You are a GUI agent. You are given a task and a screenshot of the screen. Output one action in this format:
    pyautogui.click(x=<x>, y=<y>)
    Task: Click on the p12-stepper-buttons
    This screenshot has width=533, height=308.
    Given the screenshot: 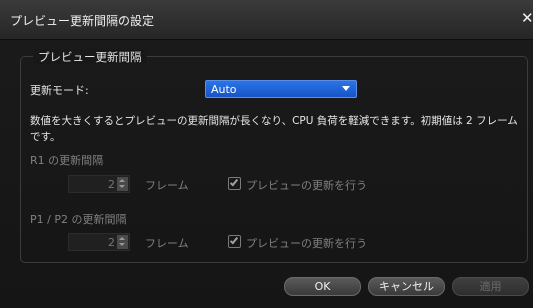 What is the action you would take?
    pyautogui.click(x=122, y=242)
    